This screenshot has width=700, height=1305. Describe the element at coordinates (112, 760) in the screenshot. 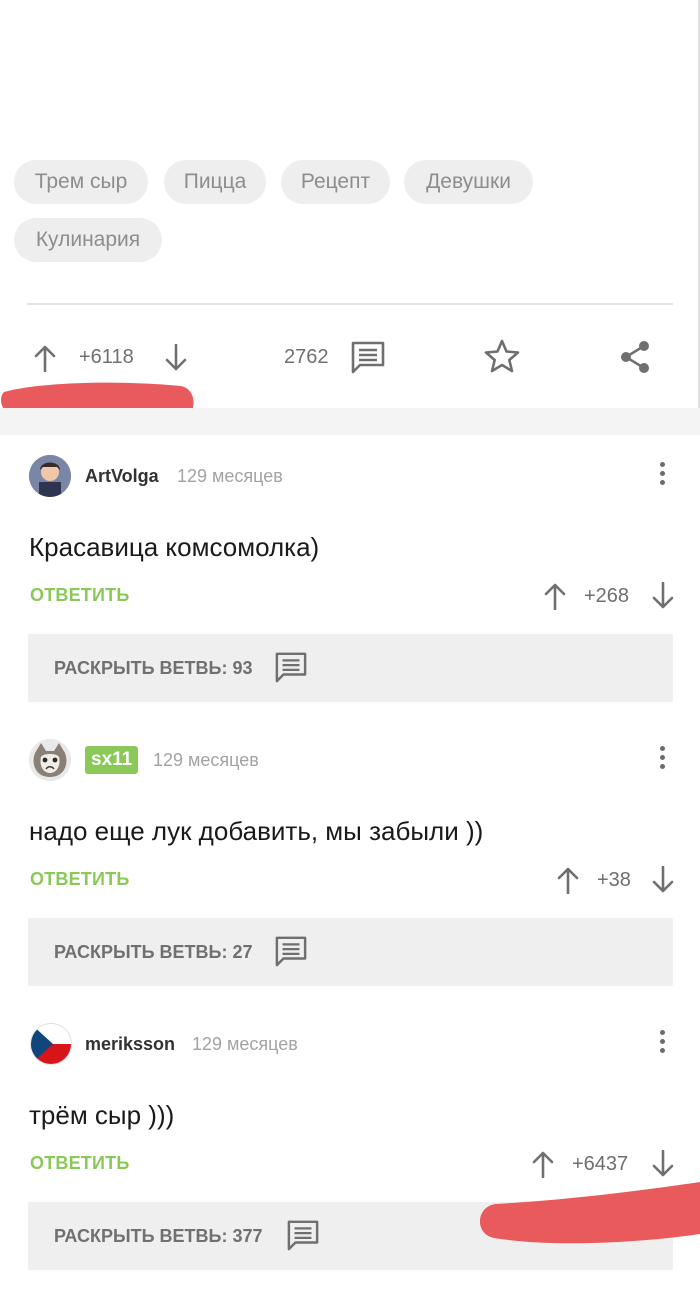

I see `username: sx11` at that location.